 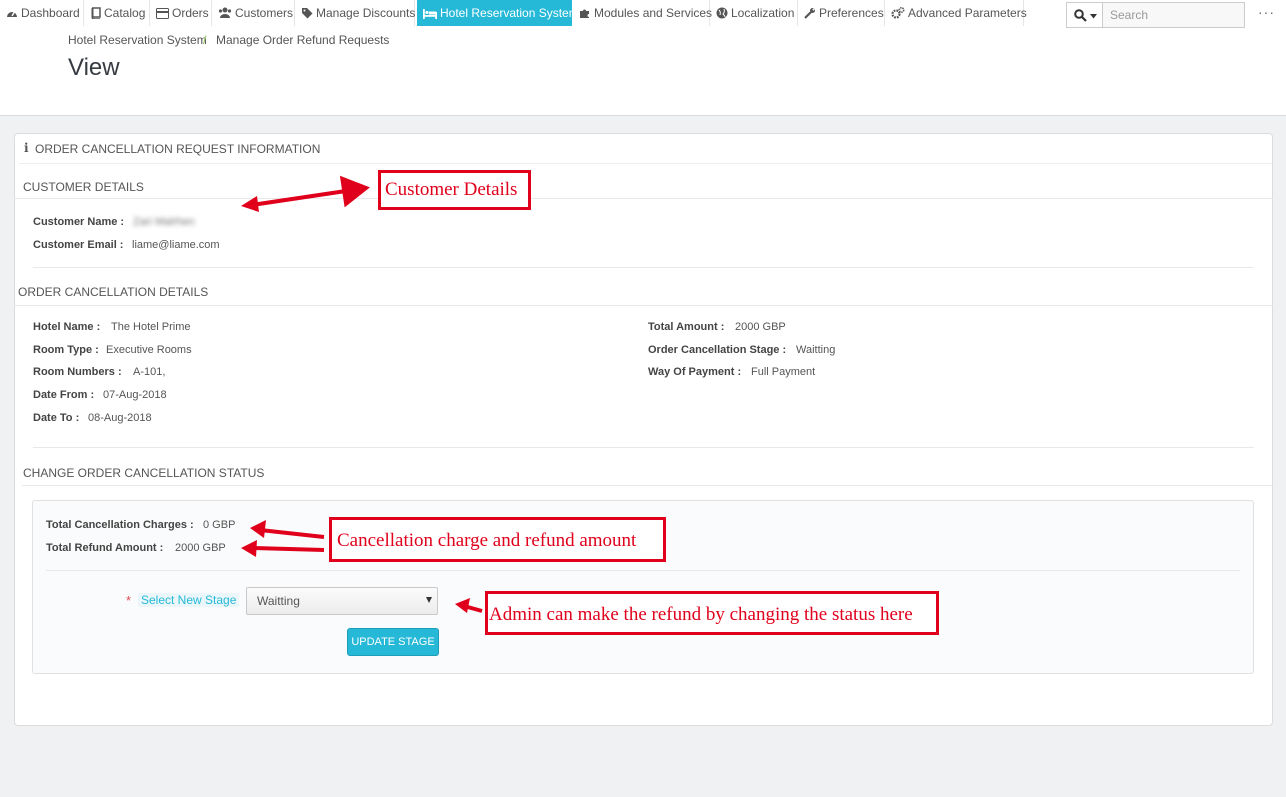 I want to click on order-cancellation-stage-value: Waitting, so click(x=816, y=350).